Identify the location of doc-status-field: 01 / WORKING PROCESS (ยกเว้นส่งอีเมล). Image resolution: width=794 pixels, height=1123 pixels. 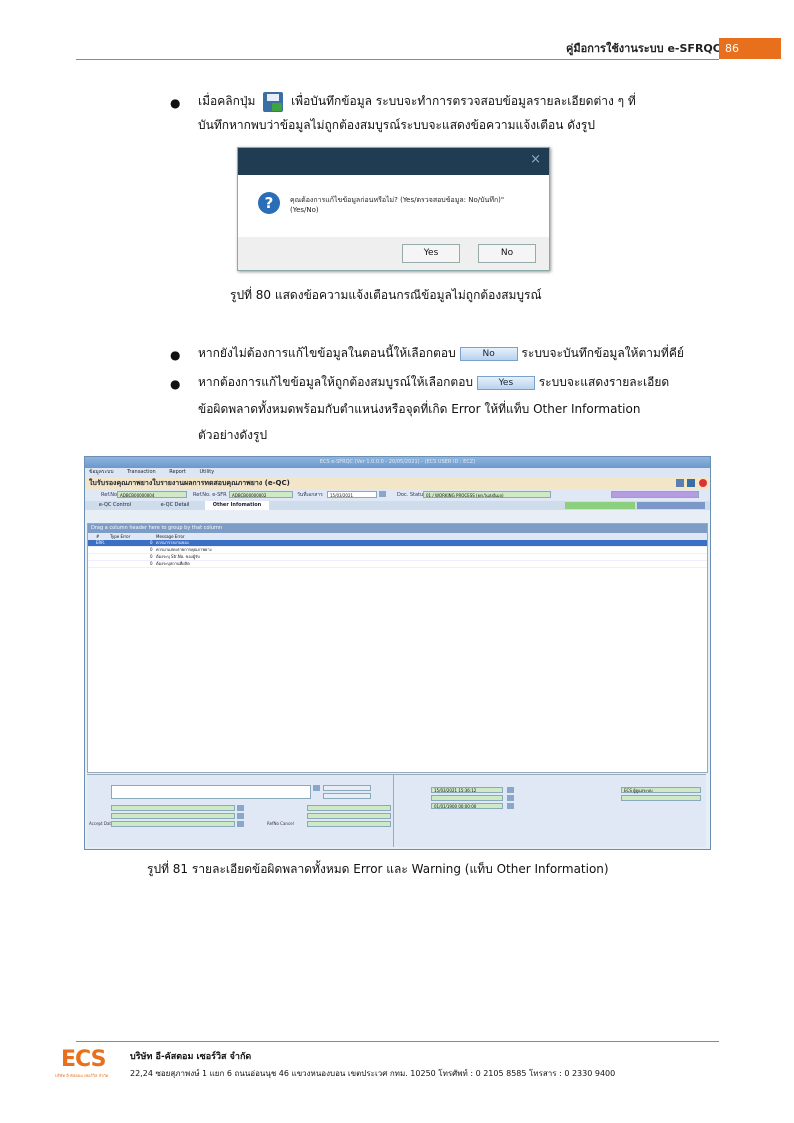
(487, 494).